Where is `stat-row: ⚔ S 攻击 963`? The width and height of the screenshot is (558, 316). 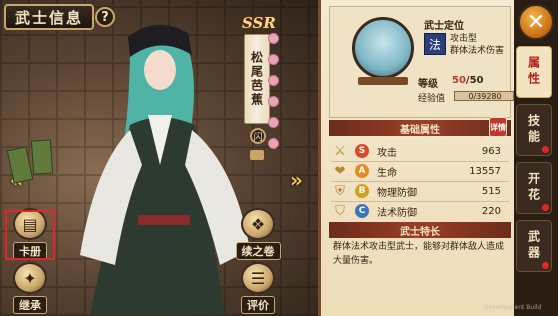
stat-row: ⚔ S 攻击 963 is located at coordinates (420, 151).